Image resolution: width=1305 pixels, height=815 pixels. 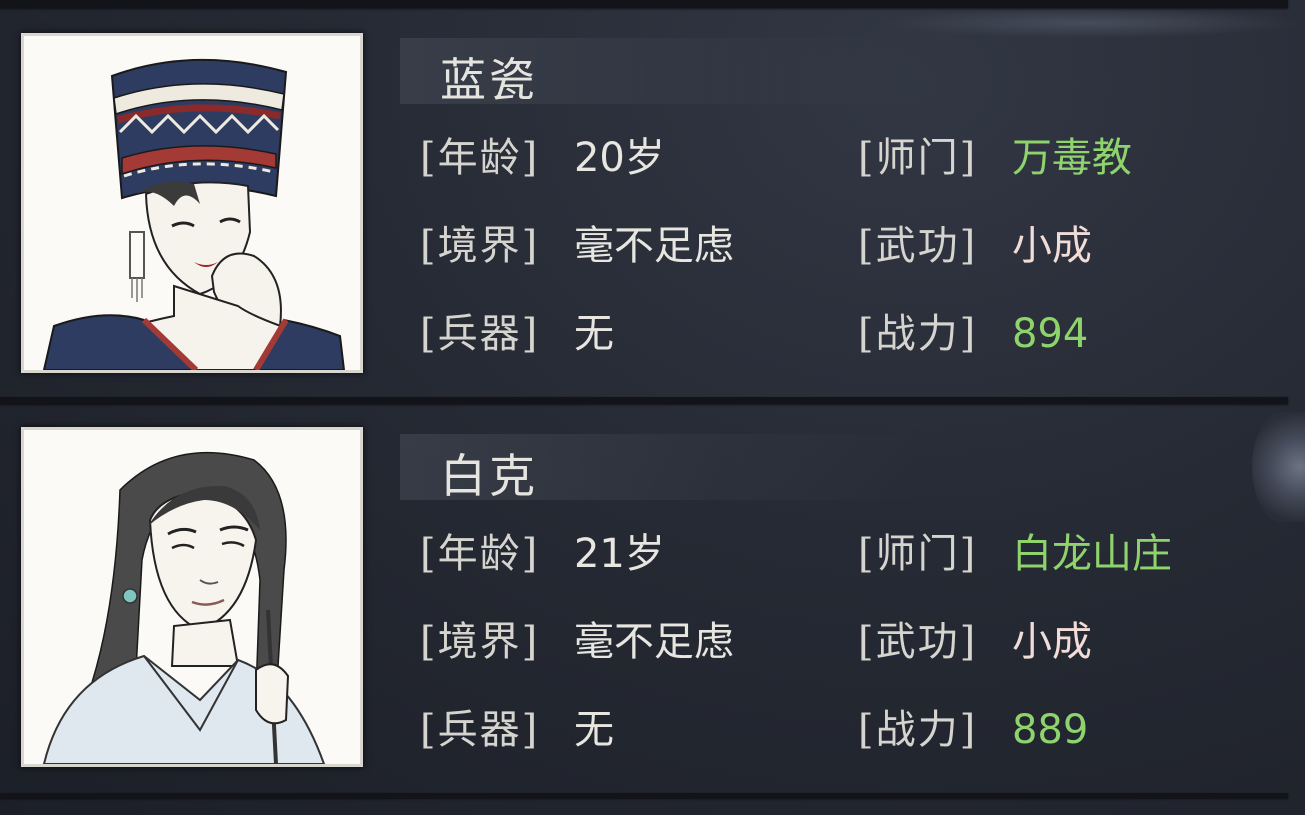 I want to click on power-row: [战力] 889, so click(x=973, y=730).